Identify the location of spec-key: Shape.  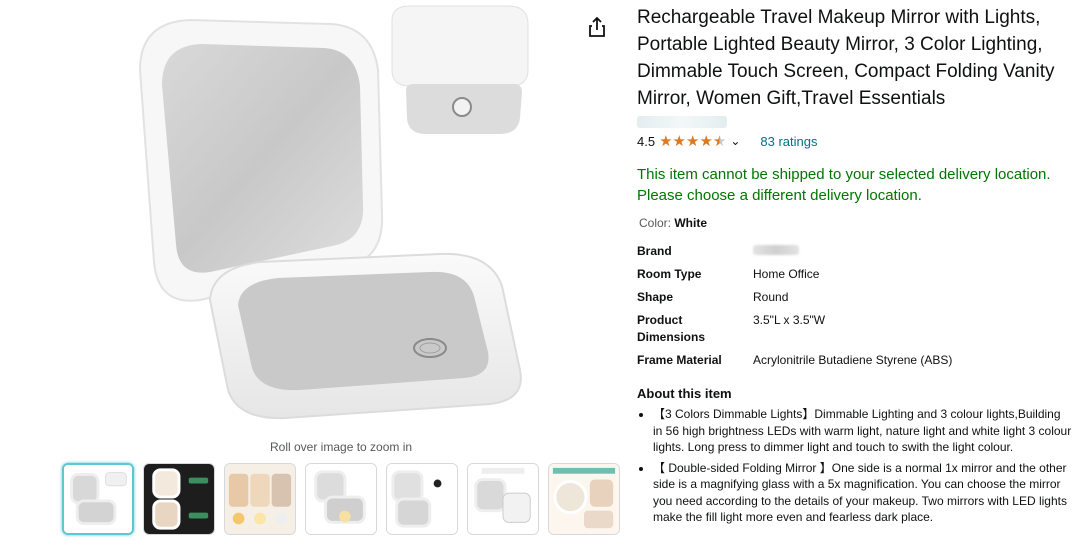
(655, 297).